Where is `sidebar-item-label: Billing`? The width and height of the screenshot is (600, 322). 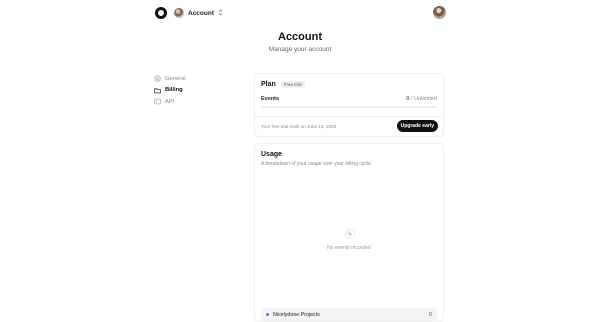 sidebar-item-label: Billing is located at coordinates (174, 90).